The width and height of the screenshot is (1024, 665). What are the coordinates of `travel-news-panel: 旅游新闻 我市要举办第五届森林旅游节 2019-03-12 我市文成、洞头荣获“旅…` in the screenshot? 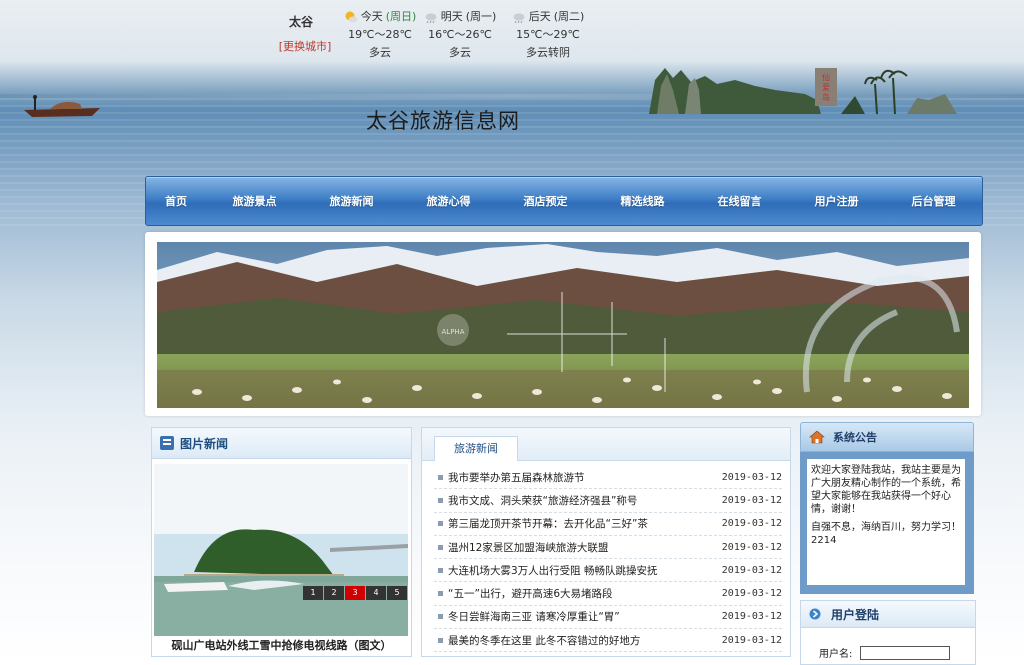 It's located at (606, 542).